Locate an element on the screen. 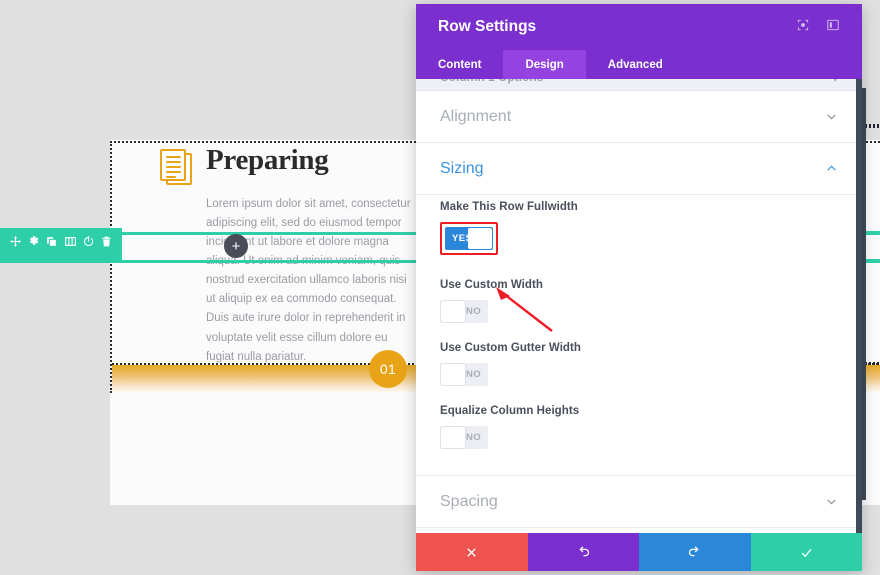 The width and height of the screenshot is (880, 575). check-icon is located at coordinates (806, 552).